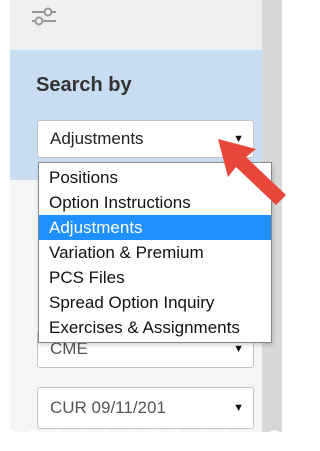 The width and height of the screenshot is (320, 451). Describe the element at coordinates (155, 277) in the screenshot. I see `dropdown-option-pcs-files: PCS Files` at that location.